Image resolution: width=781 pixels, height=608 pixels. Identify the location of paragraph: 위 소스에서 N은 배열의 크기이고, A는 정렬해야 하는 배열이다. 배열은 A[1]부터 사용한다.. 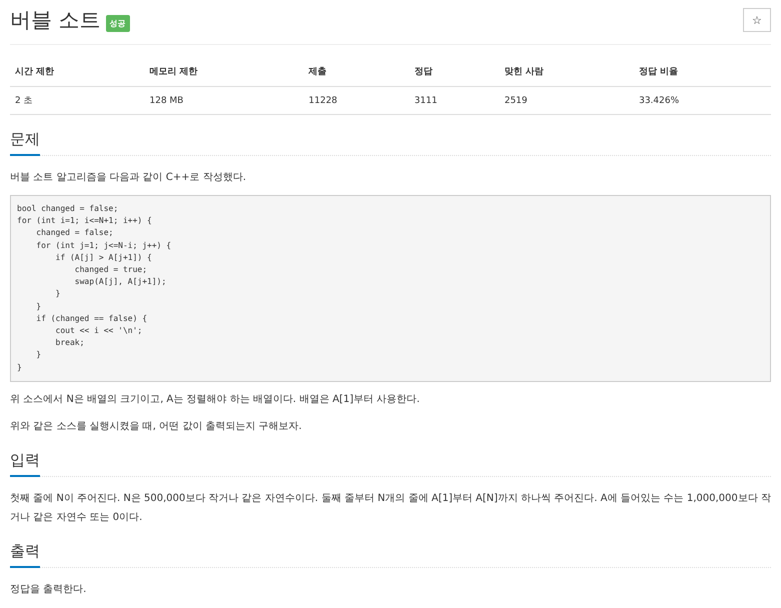
(215, 399).